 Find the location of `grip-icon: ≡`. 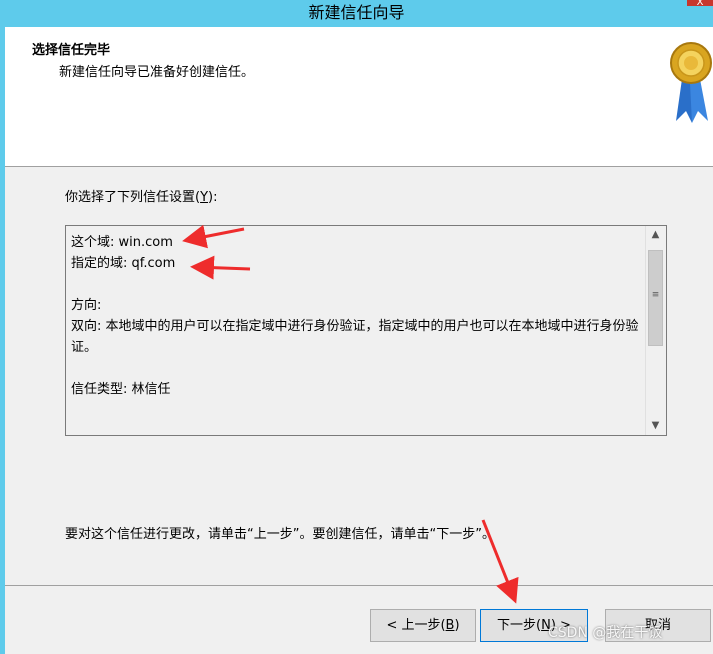

grip-icon: ≡ is located at coordinates (655, 295).